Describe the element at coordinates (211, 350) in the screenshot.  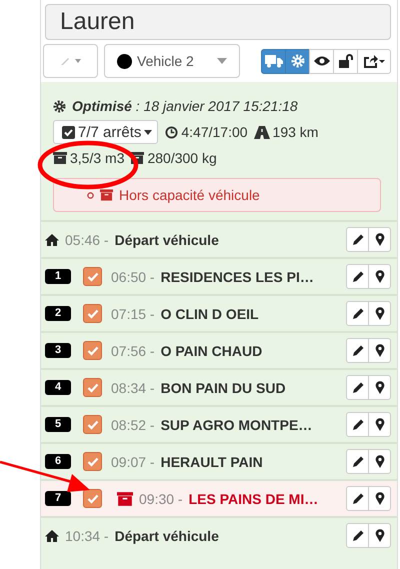
I see `stop-name: O PAIN CHAUD` at that location.